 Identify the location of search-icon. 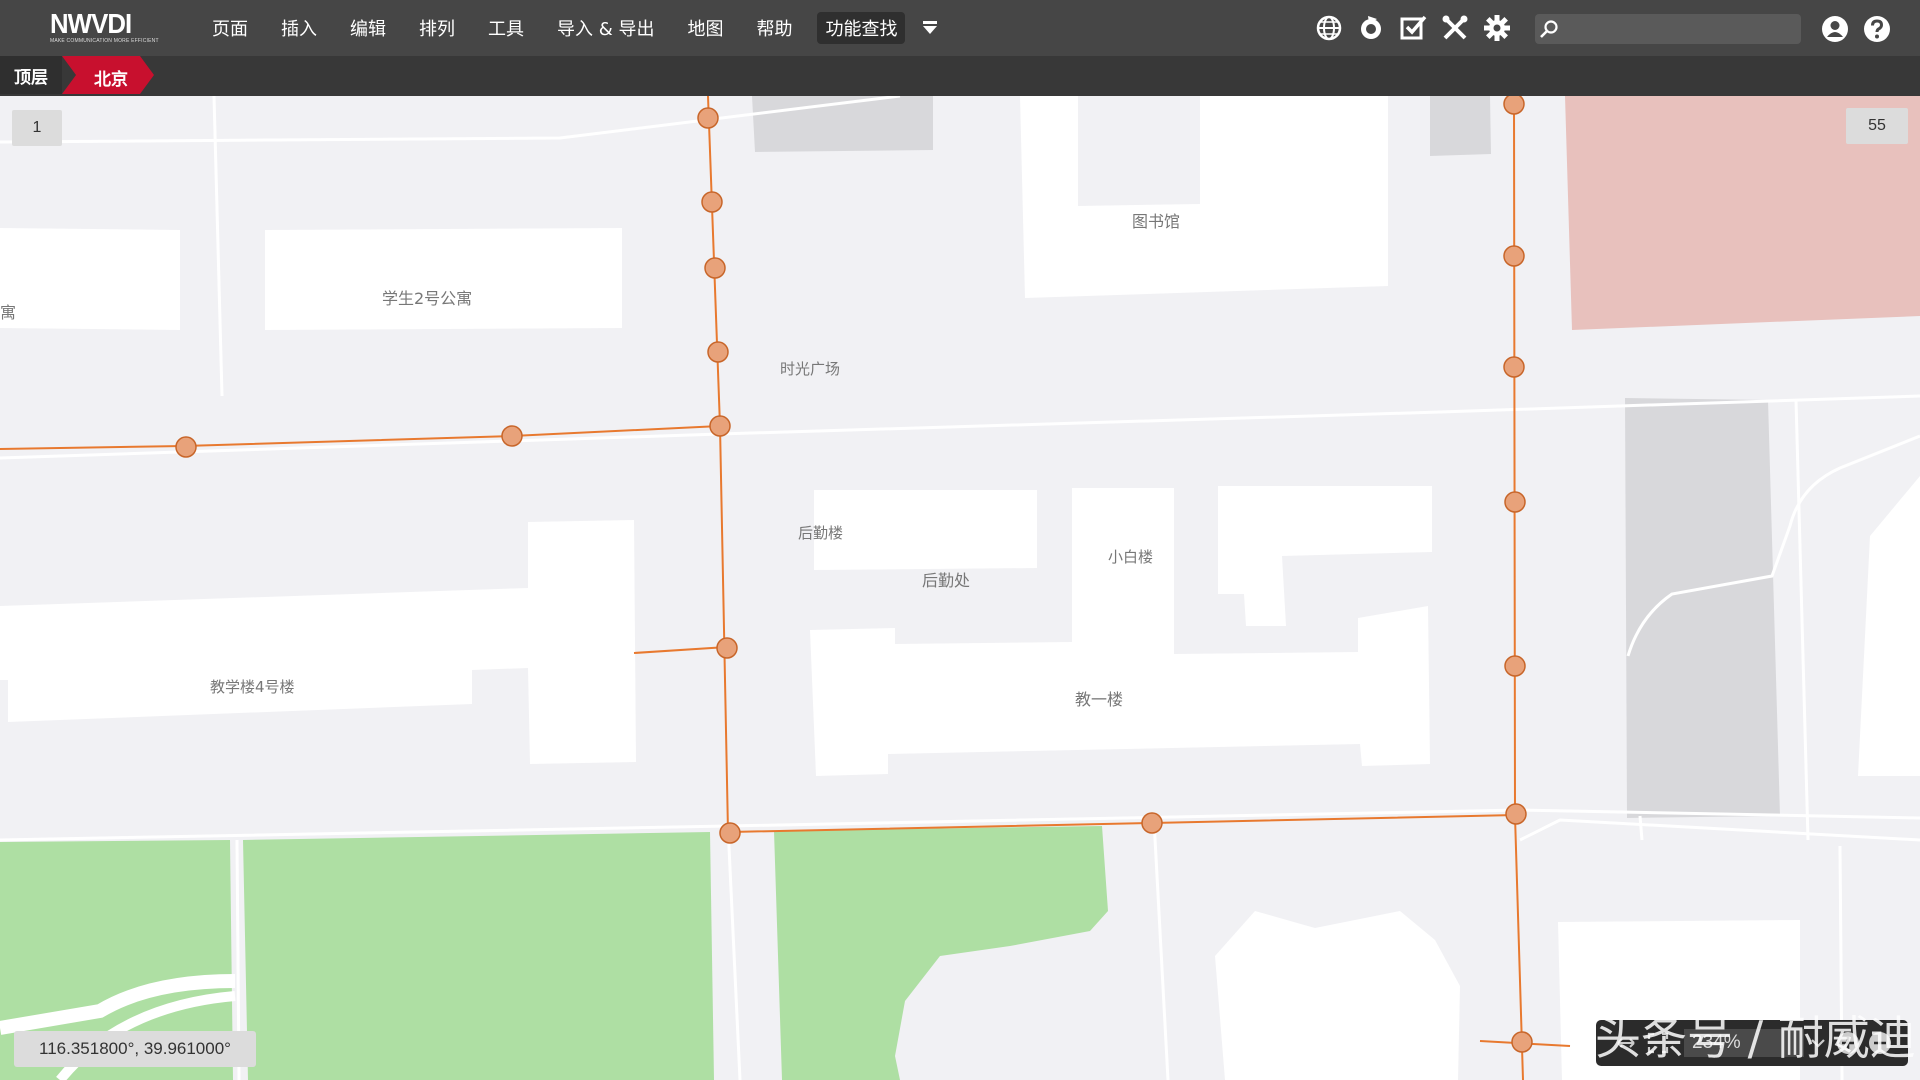
(1549, 29).